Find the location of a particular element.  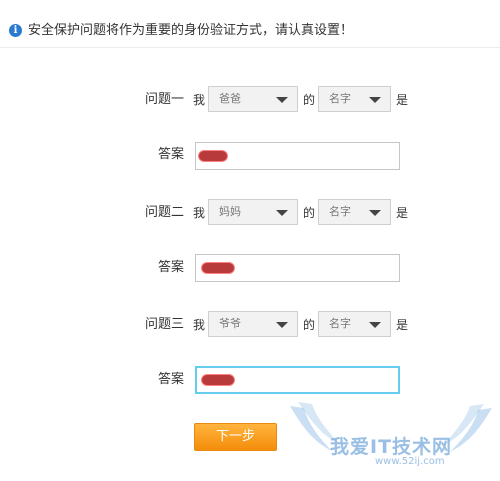

info-icon: i is located at coordinates (15, 30).